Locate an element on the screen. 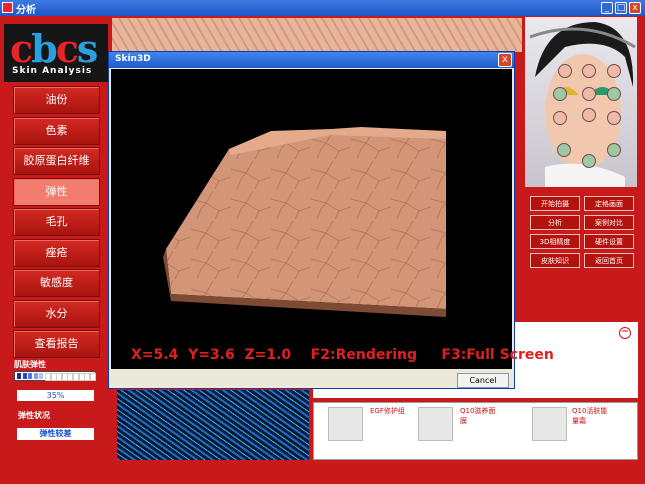 Image resolution: width=645 pixels, height=484 pixels. skin-spot-jaw-left is located at coordinates (564, 150).